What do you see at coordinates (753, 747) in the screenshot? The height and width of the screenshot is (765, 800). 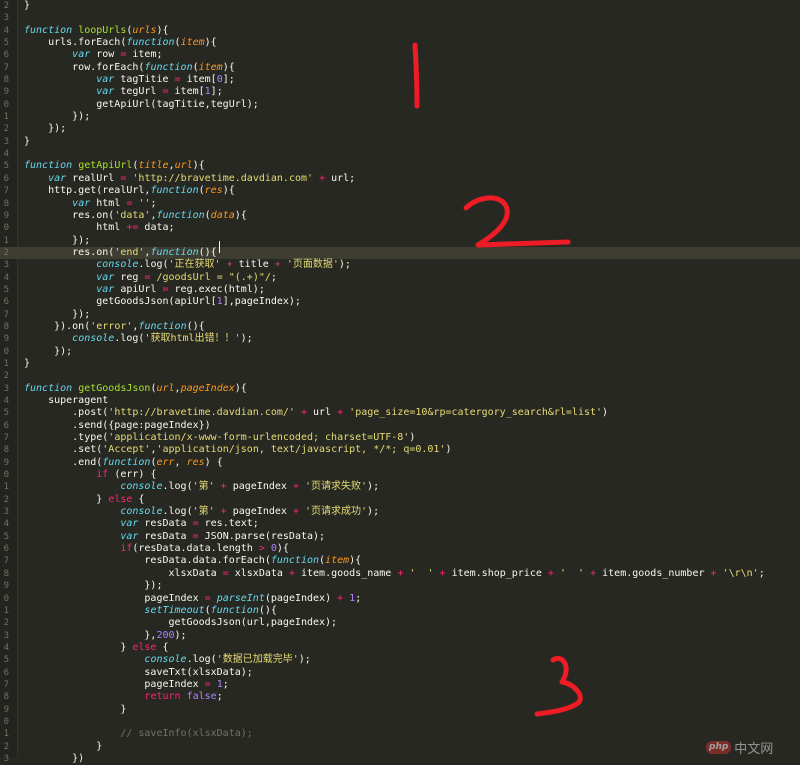 I see `watermark-text: 中文网` at bounding box center [753, 747].